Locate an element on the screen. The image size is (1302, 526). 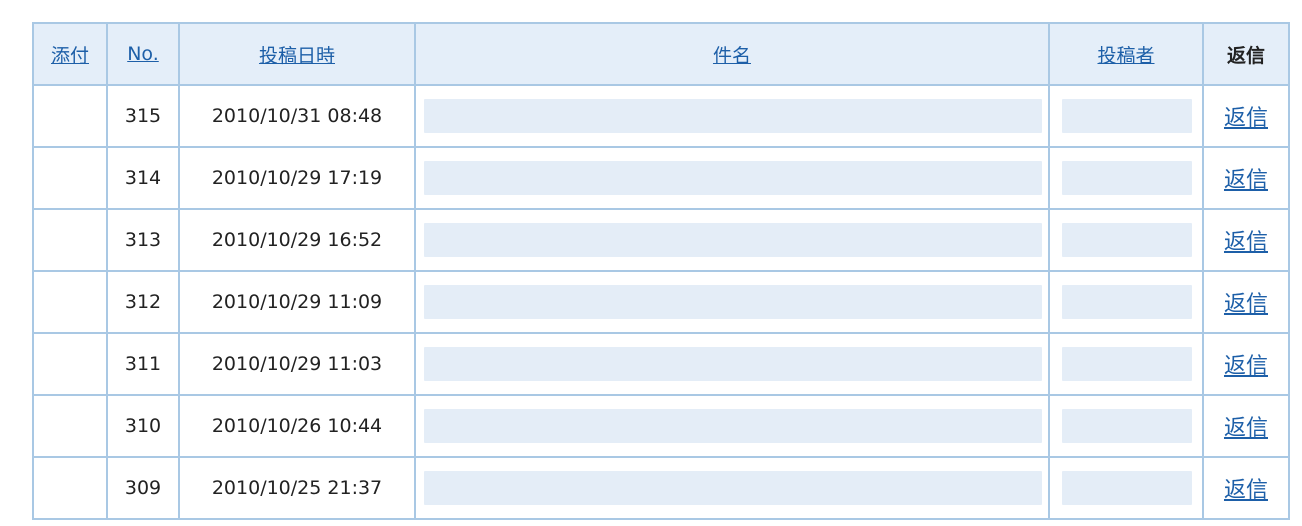
post-datetime: 2010/10/31 08:48 is located at coordinates (297, 116).